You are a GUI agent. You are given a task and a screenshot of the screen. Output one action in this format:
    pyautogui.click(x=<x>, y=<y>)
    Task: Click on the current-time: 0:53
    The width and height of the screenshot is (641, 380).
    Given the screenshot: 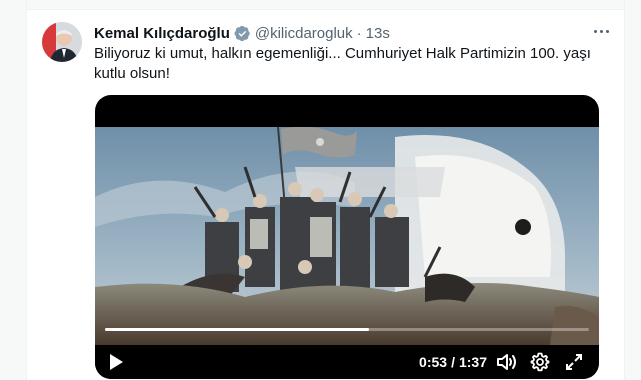 What is the action you would take?
    pyautogui.click(x=433, y=362)
    